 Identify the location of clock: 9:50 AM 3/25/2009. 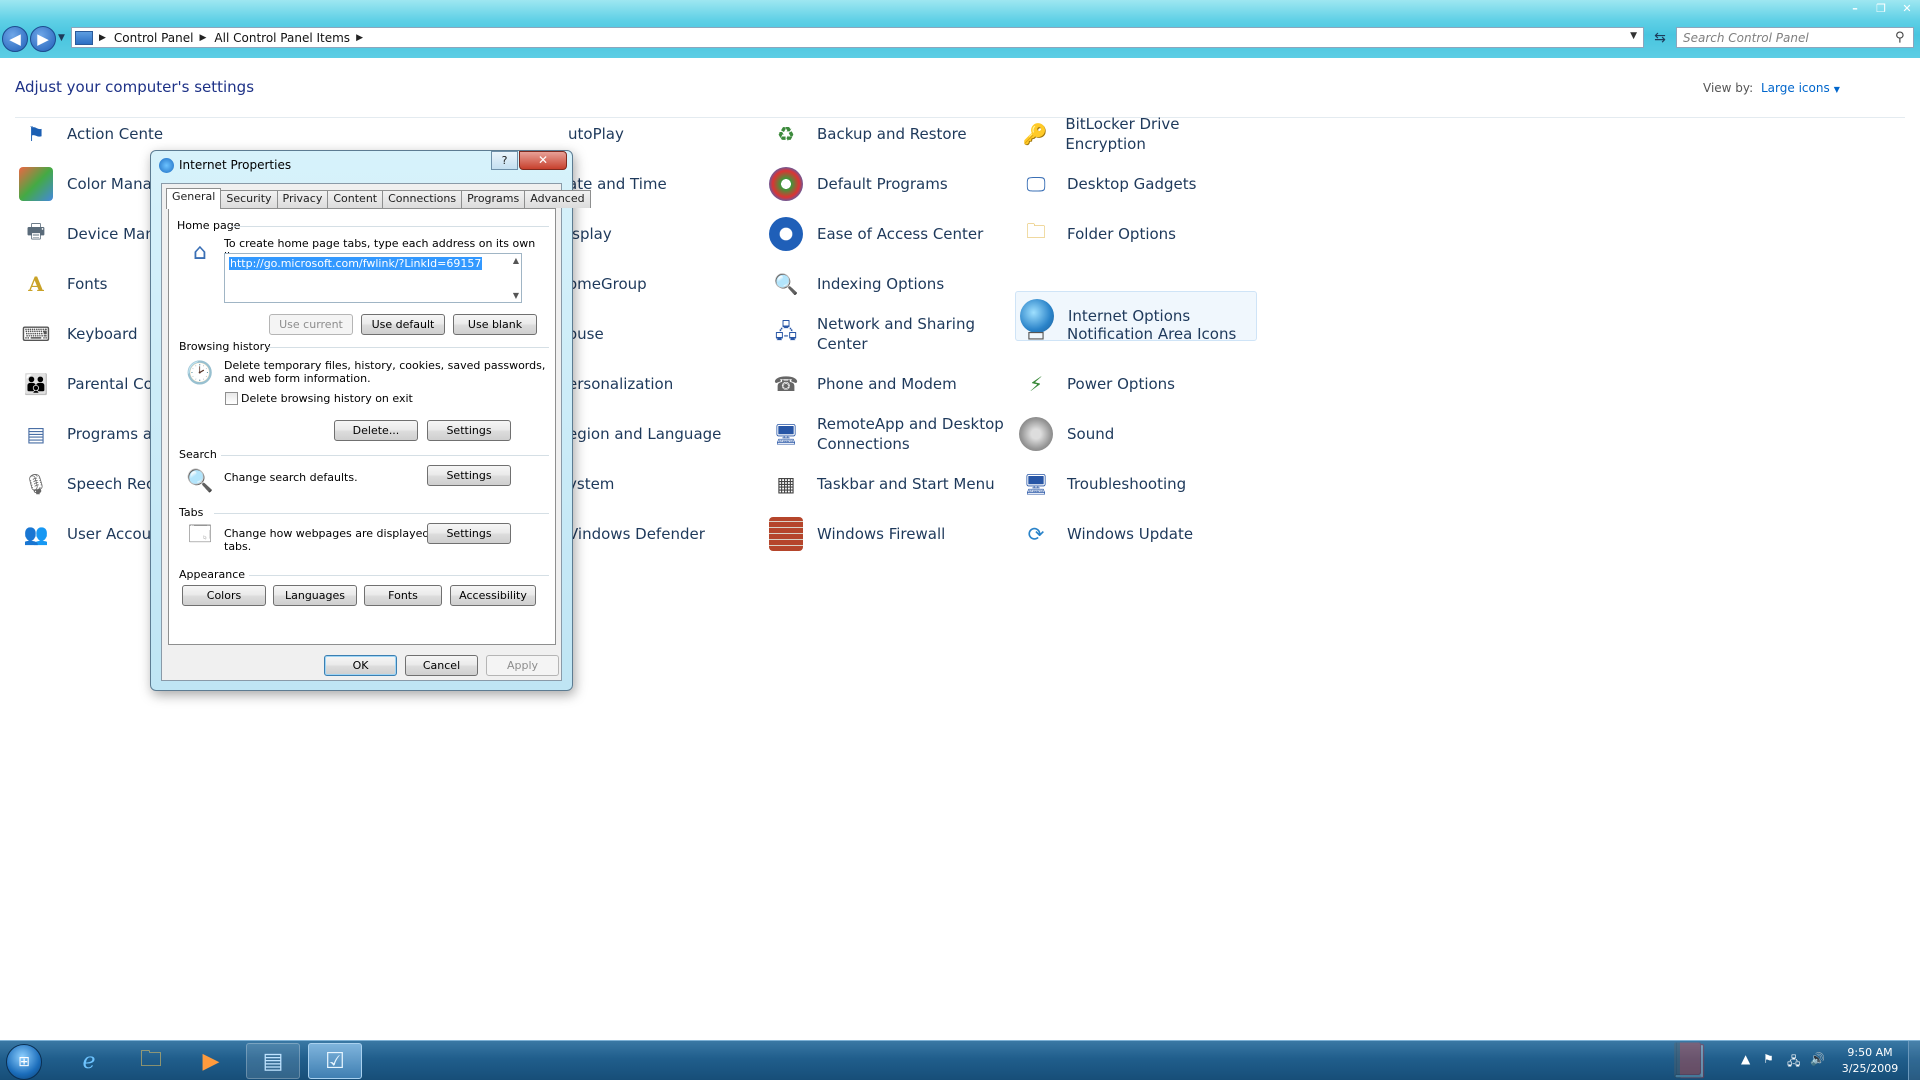
(1870, 1061).